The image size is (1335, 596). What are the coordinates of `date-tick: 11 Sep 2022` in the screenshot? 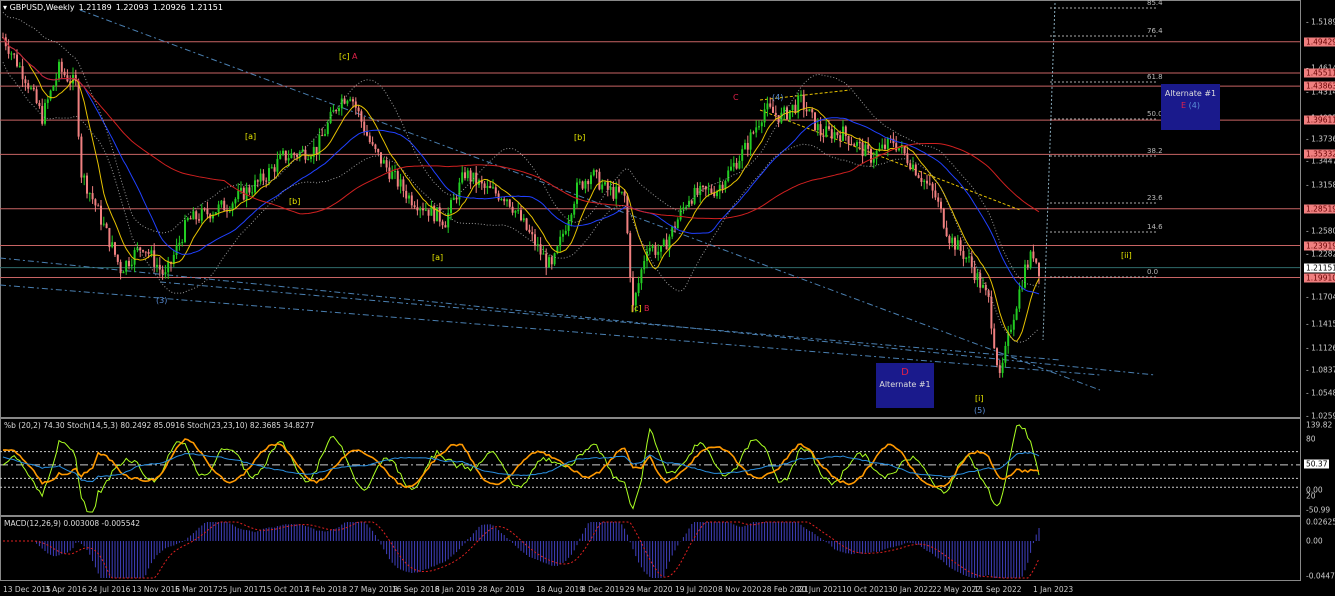 It's located at (998, 589).